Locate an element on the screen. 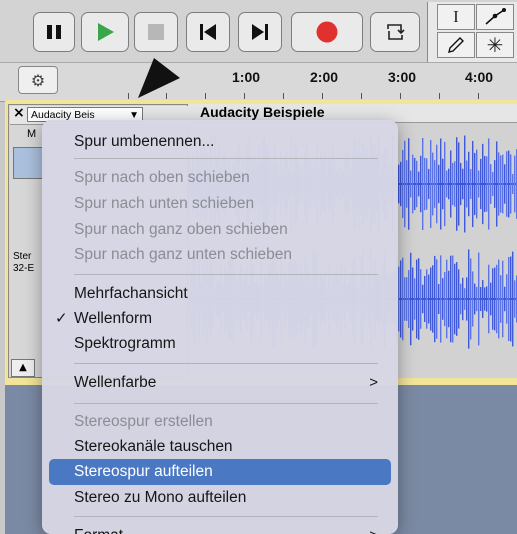  menu-item-swap-channels: Stereokanäle tauschen is located at coordinates (220, 447).